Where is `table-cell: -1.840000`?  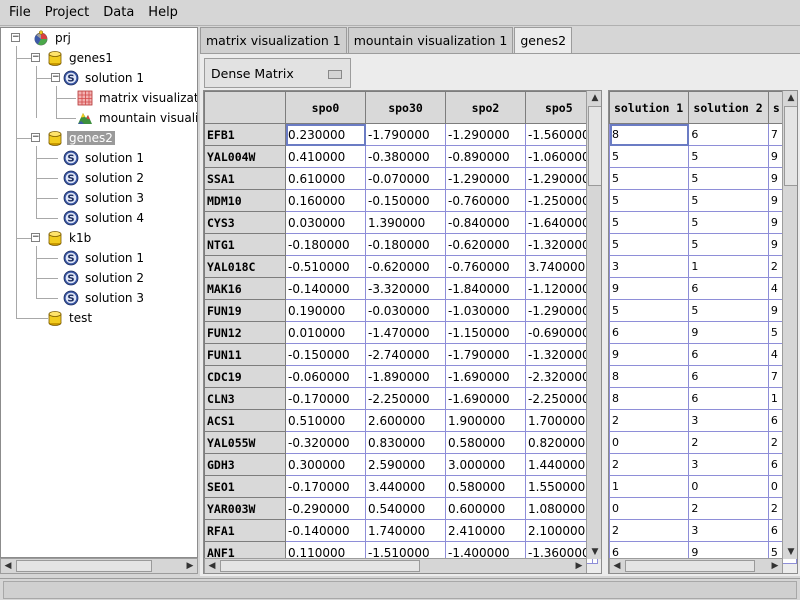 table-cell: -1.840000 is located at coordinates (485, 288).